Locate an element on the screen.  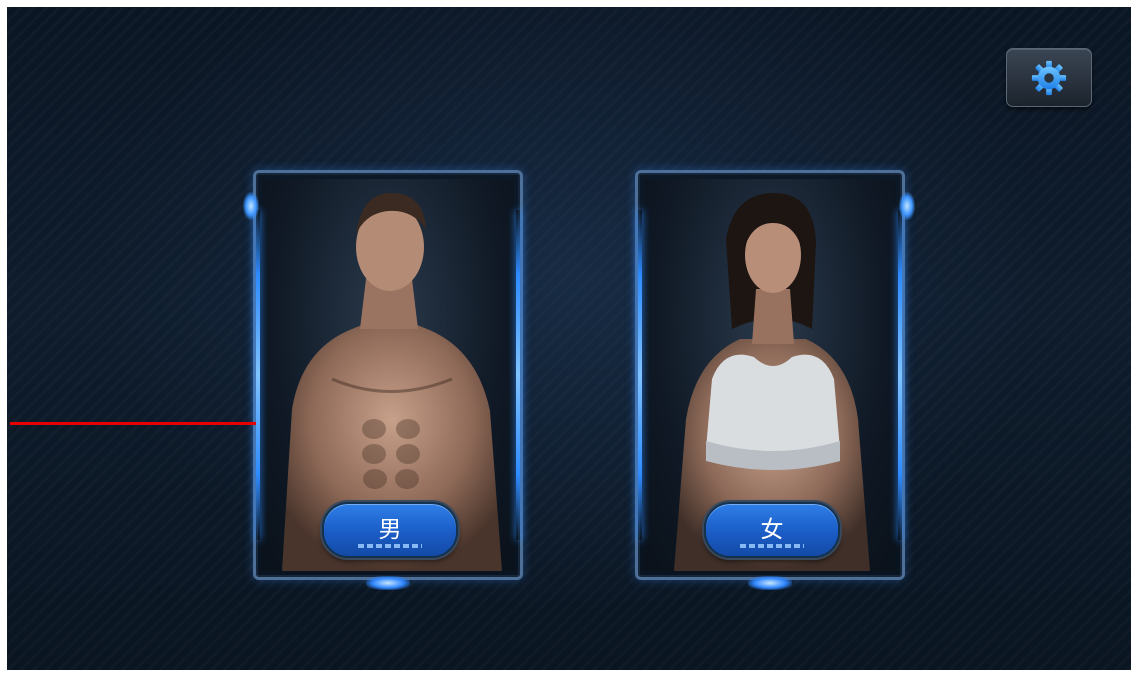
female-button: 女 is located at coordinates (772, 530).